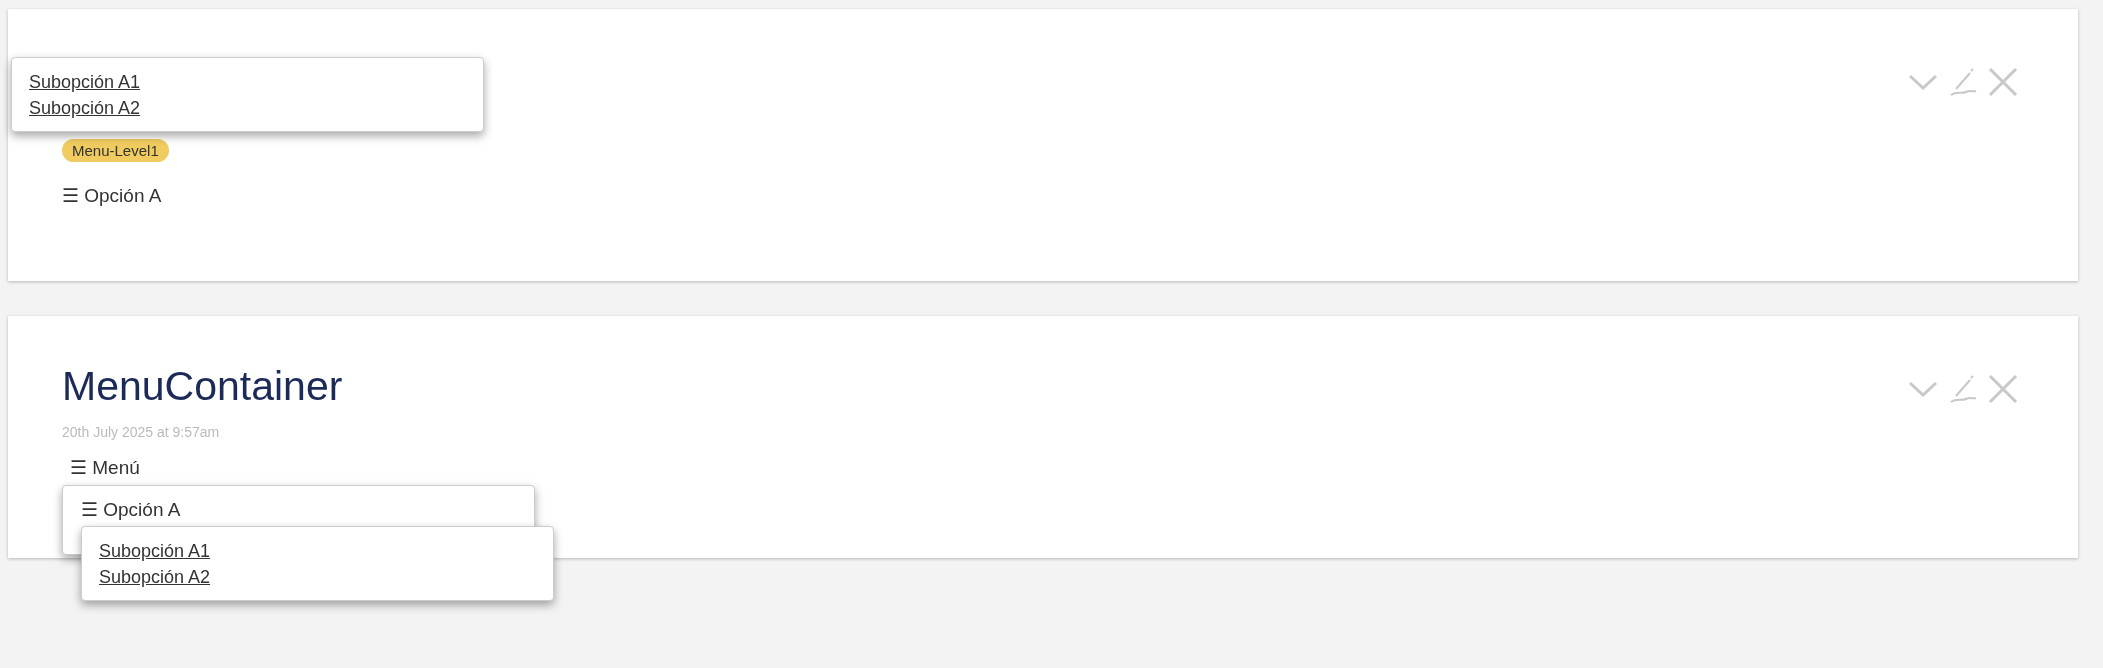  I want to click on tag: Menu-Level1, so click(115, 150).